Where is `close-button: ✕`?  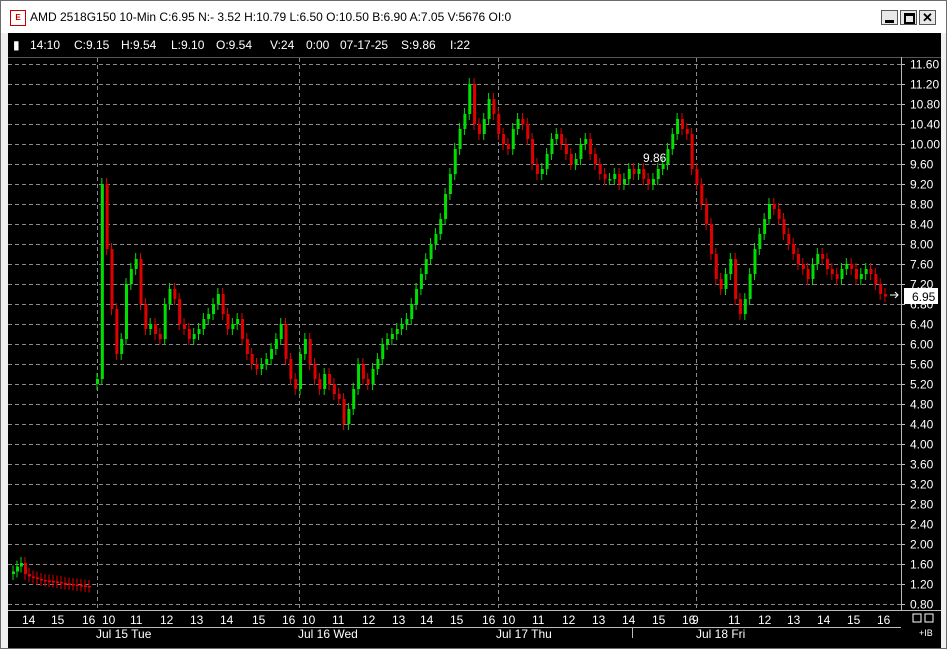
close-button: ✕ is located at coordinates (927, 17).